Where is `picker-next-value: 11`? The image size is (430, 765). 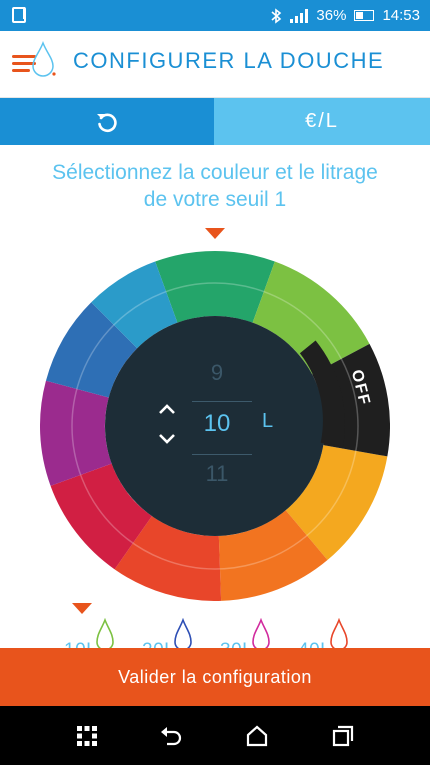 picker-next-value: 11 is located at coordinates (217, 474).